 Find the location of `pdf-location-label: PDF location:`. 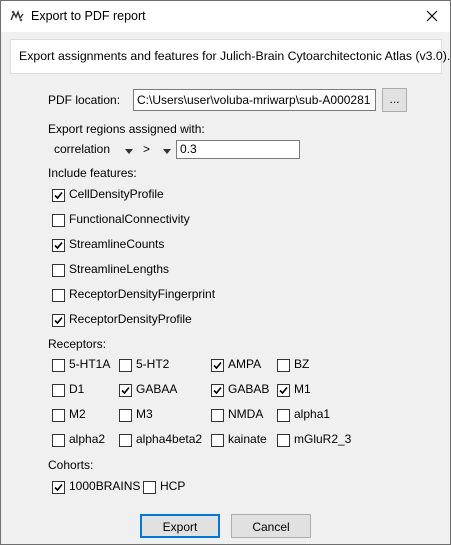

pdf-location-label: PDF location: is located at coordinates (84, 100).